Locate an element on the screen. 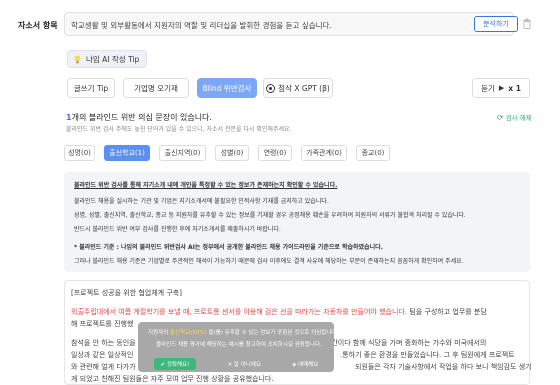 The image size is (560, 385). tab-region: 출신지역(0) is located at coordinates (182, 153).